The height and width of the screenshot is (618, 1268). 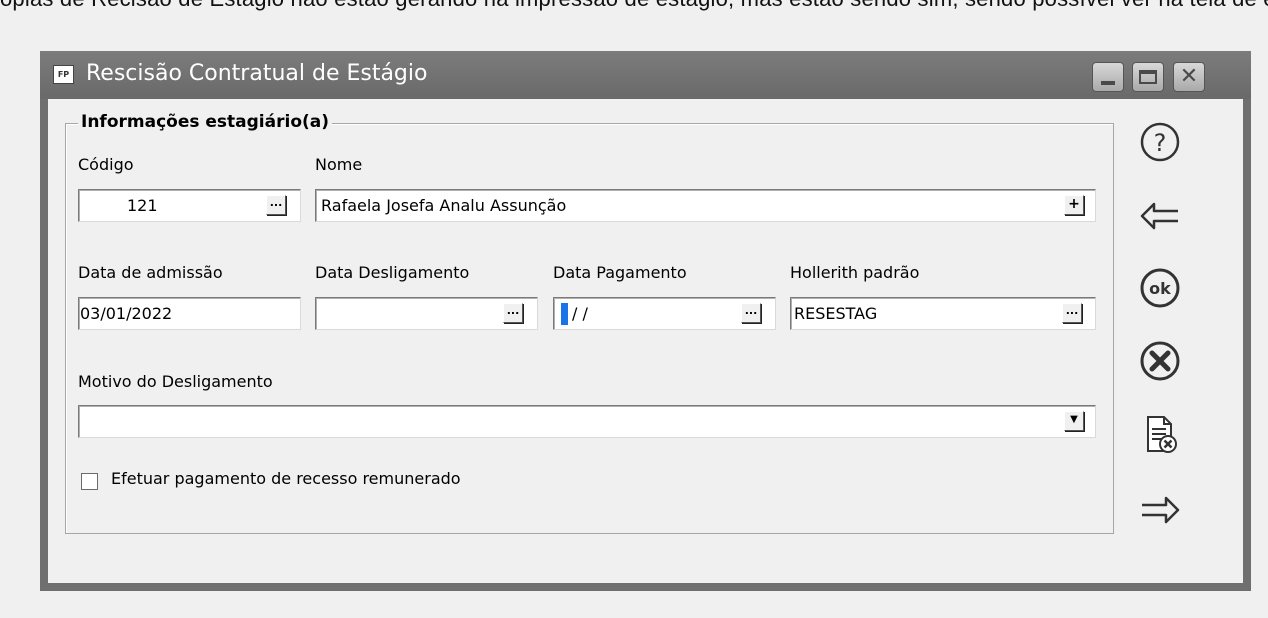 I want to click on maximize-icon, so click(x=1148, y=77).